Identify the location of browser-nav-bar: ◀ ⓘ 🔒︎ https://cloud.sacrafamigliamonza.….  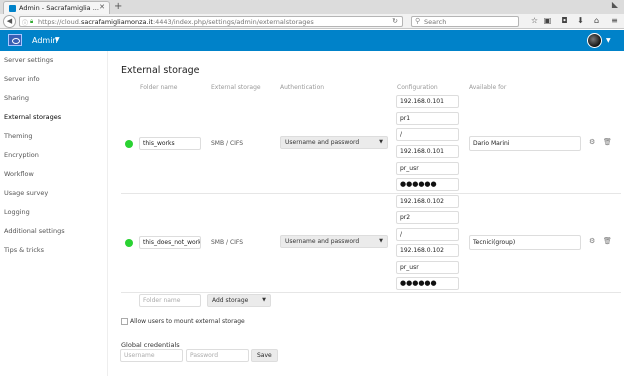
(312, 21).